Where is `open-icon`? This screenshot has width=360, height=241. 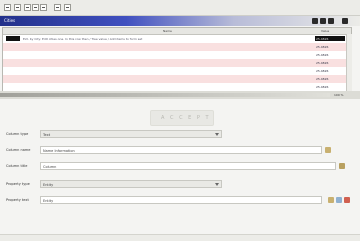
open-icon is located at coordinates (17, 7).